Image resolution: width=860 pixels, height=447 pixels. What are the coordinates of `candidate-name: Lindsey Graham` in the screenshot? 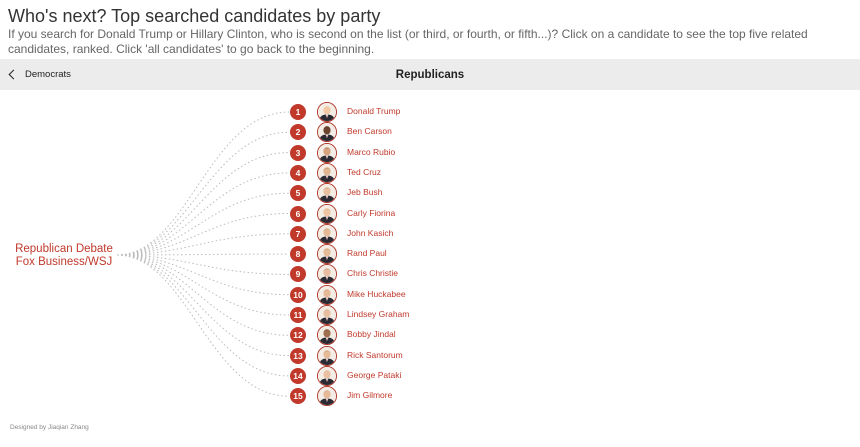 It's located at (378, 314).